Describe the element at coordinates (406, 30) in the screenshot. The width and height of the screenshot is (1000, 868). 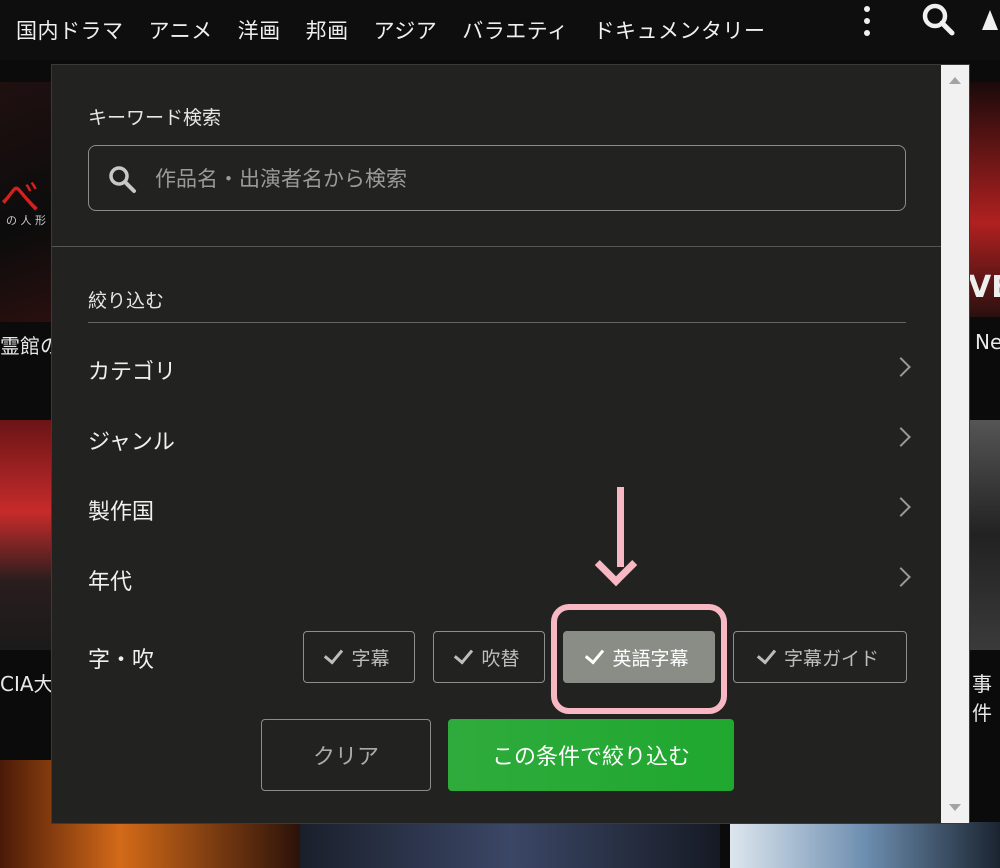
I see `nav-item-asia: アジア` at that location.